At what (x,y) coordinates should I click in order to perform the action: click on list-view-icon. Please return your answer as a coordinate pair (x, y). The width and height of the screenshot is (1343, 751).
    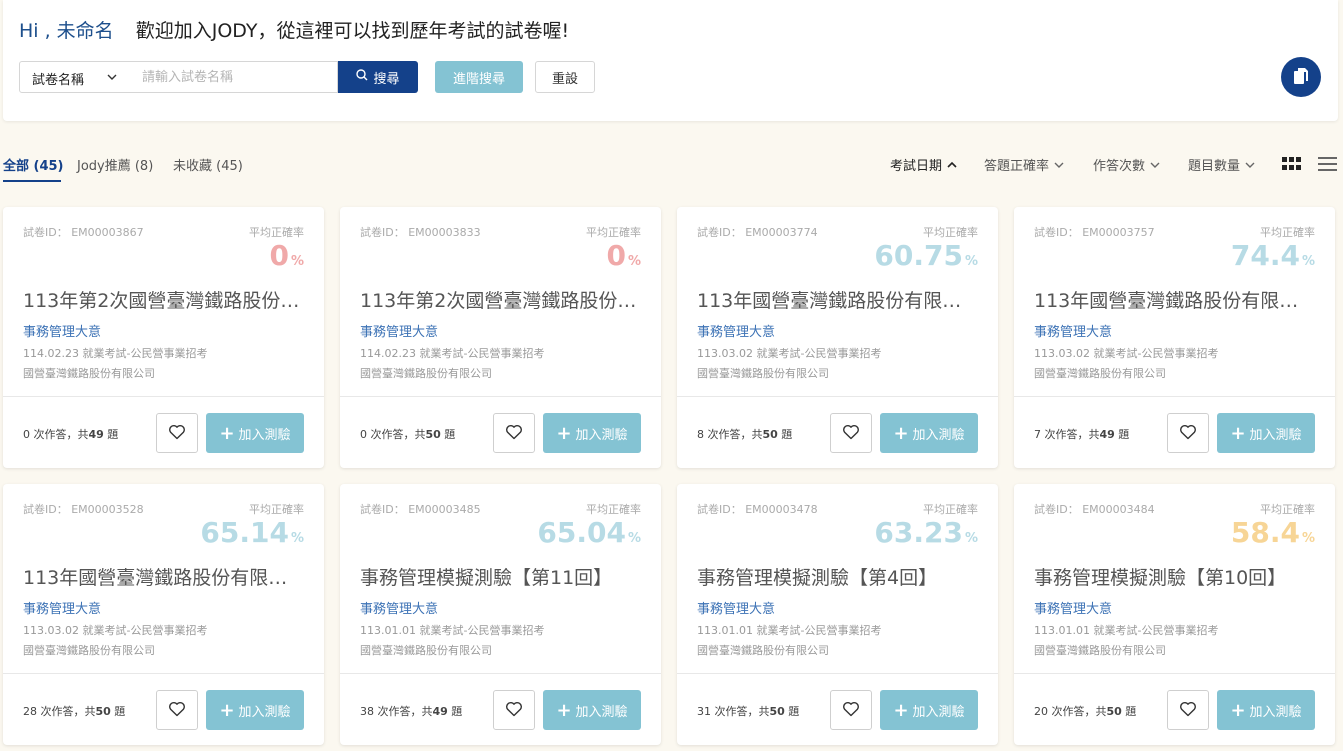
    Looking at the image, I should click on (1328, 166).